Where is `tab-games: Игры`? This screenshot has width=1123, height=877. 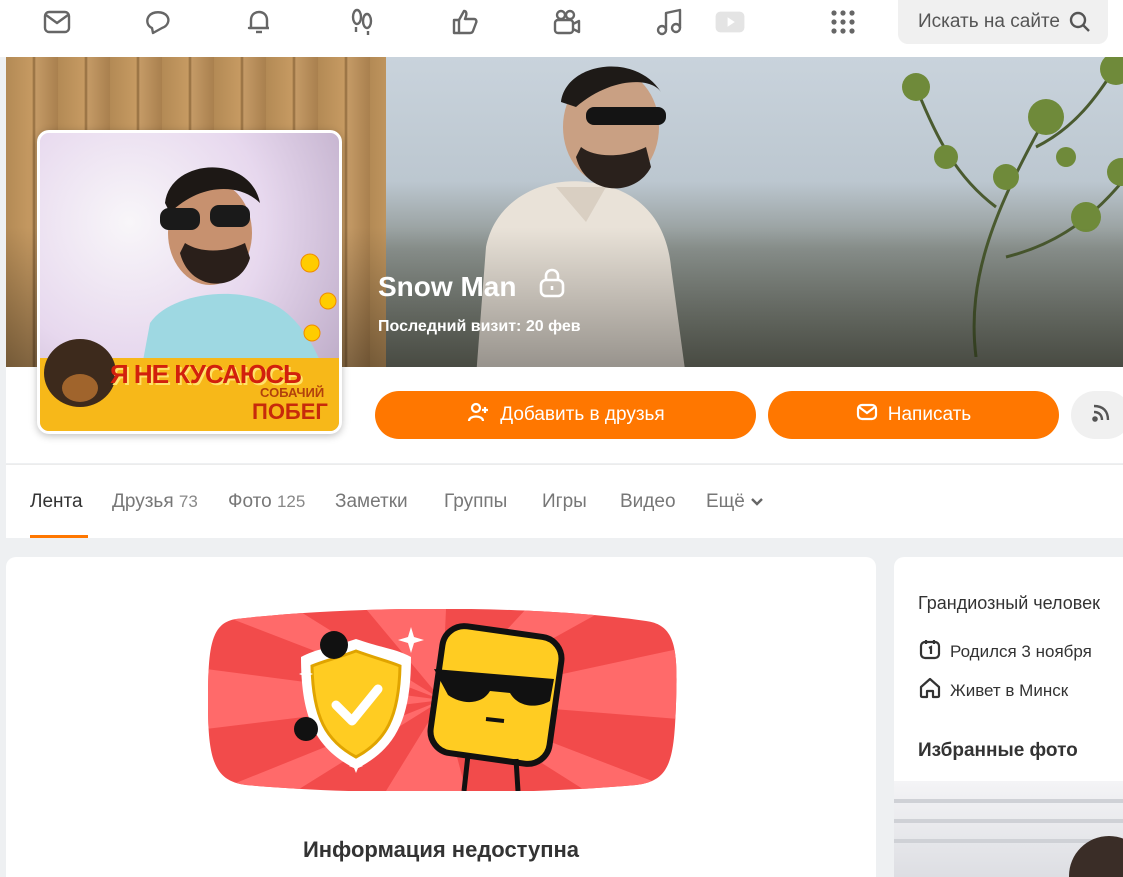
tab-games: Игры is located at coordinates (564, 502).